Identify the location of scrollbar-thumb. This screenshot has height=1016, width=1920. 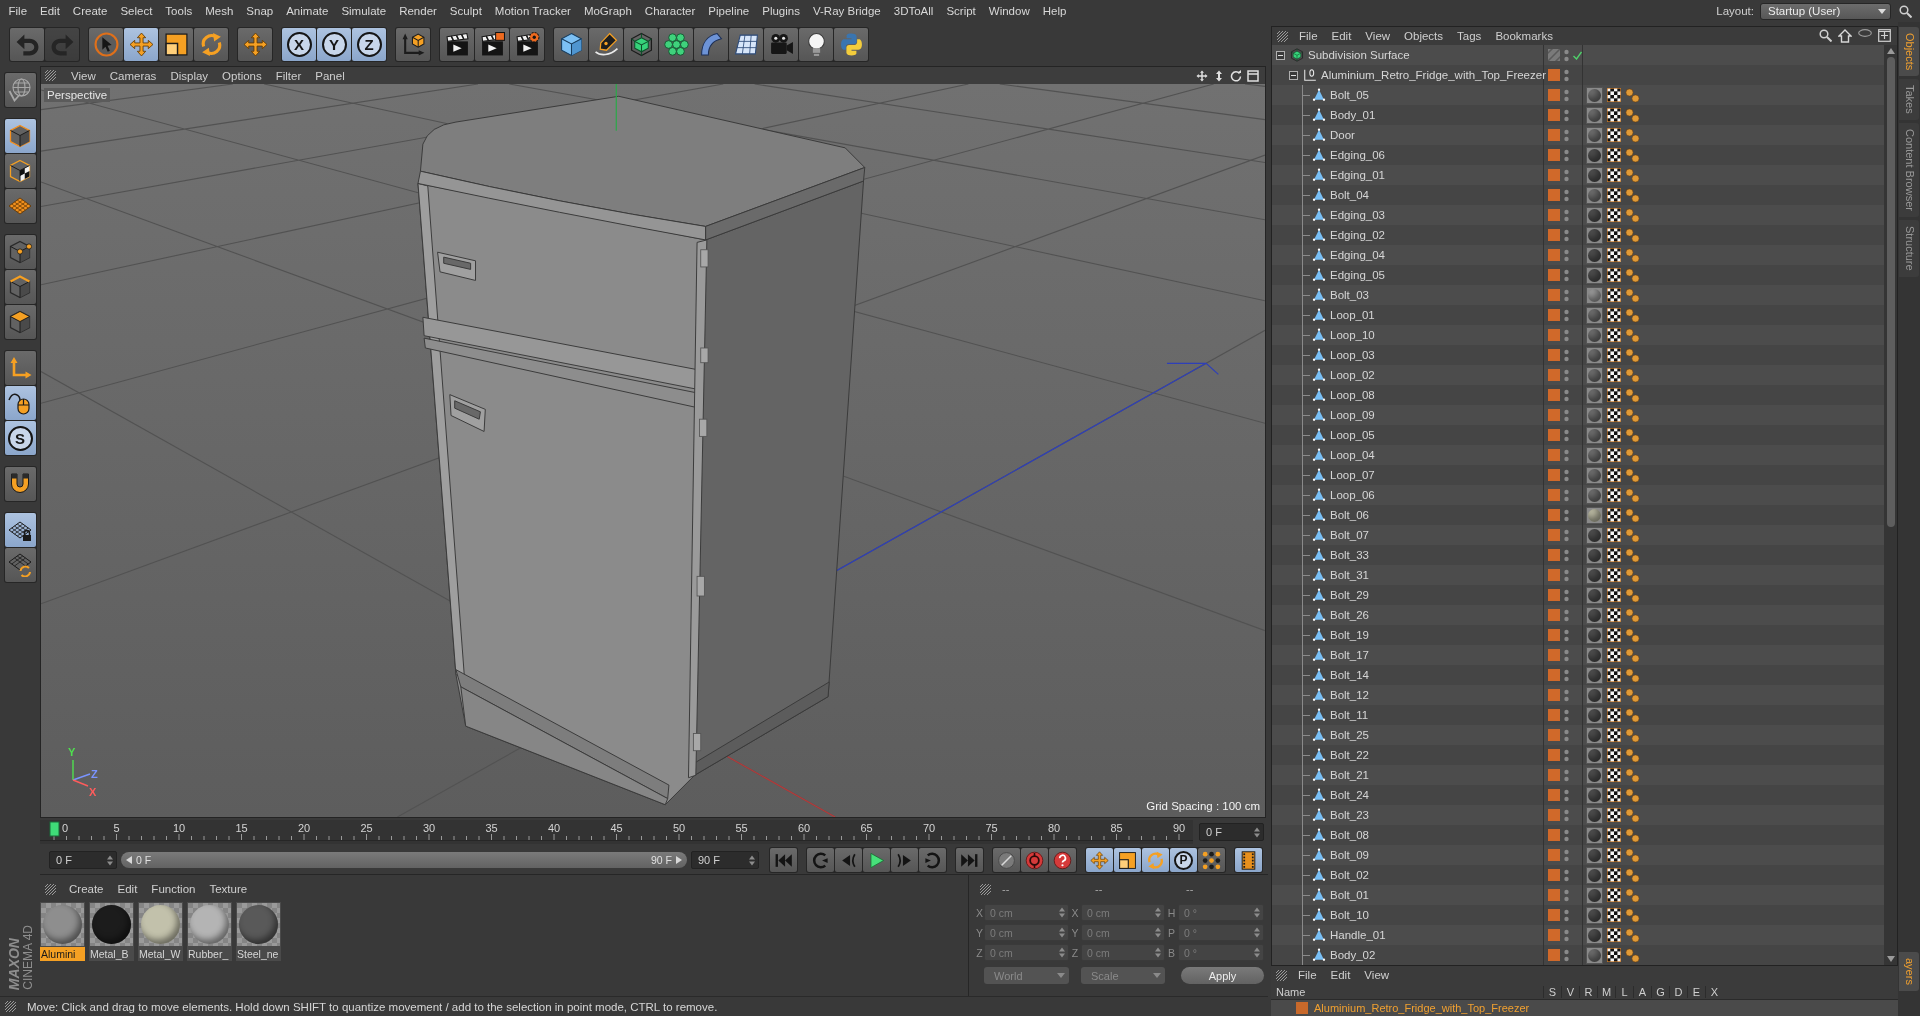
(1890, 292).